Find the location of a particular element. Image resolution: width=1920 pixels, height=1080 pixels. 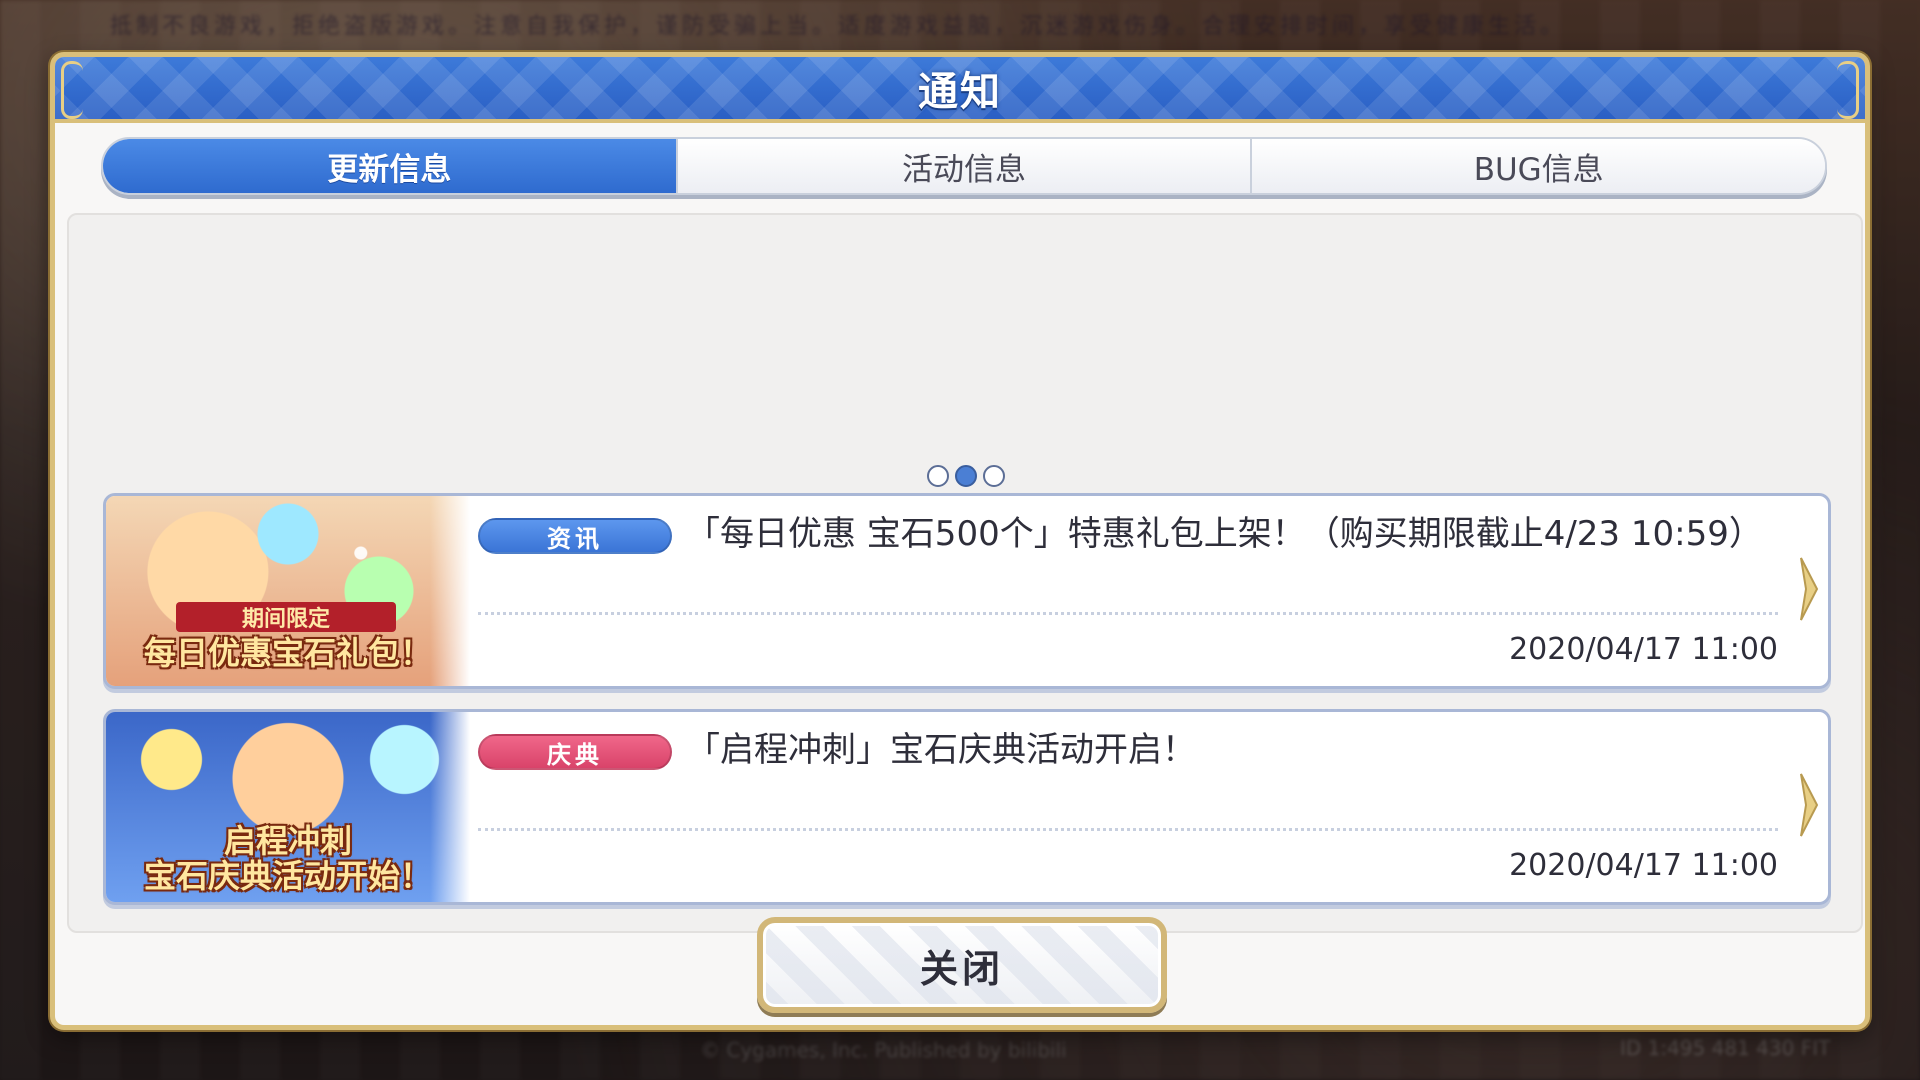

news-thumbnail: 期间限定 每日优惠宝石礼包！ is located at coordinates (288, 591).